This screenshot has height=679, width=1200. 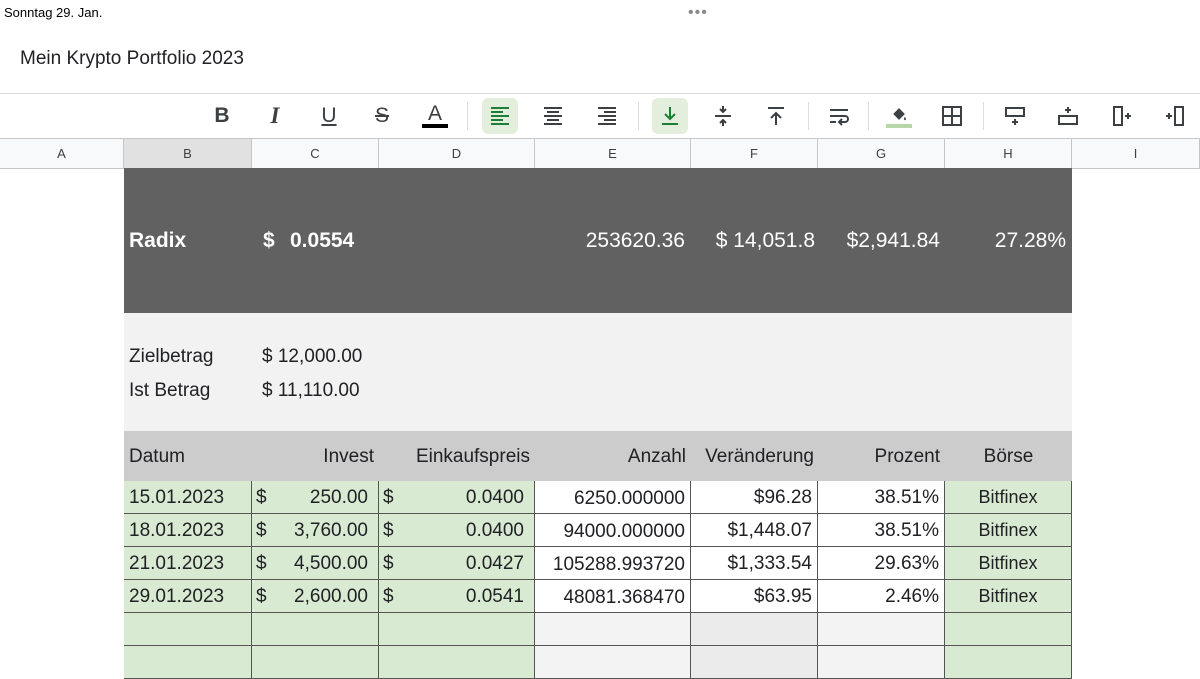 I want to click on buy-price-cell: $0.0541, so click(x=457, y=596).